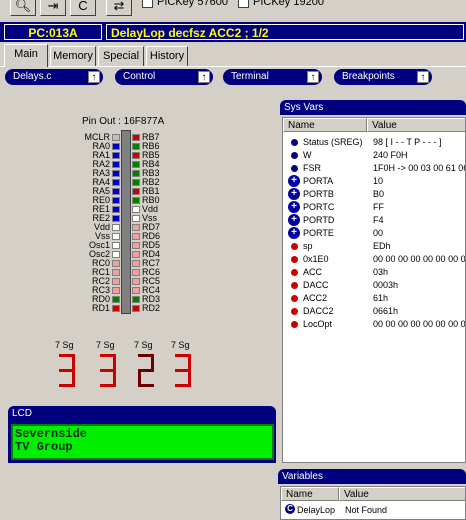  What do you see at coordinates (294, 168) in the screenshot?
I see `blue-dot-icon` at bounding box center [294, 168].